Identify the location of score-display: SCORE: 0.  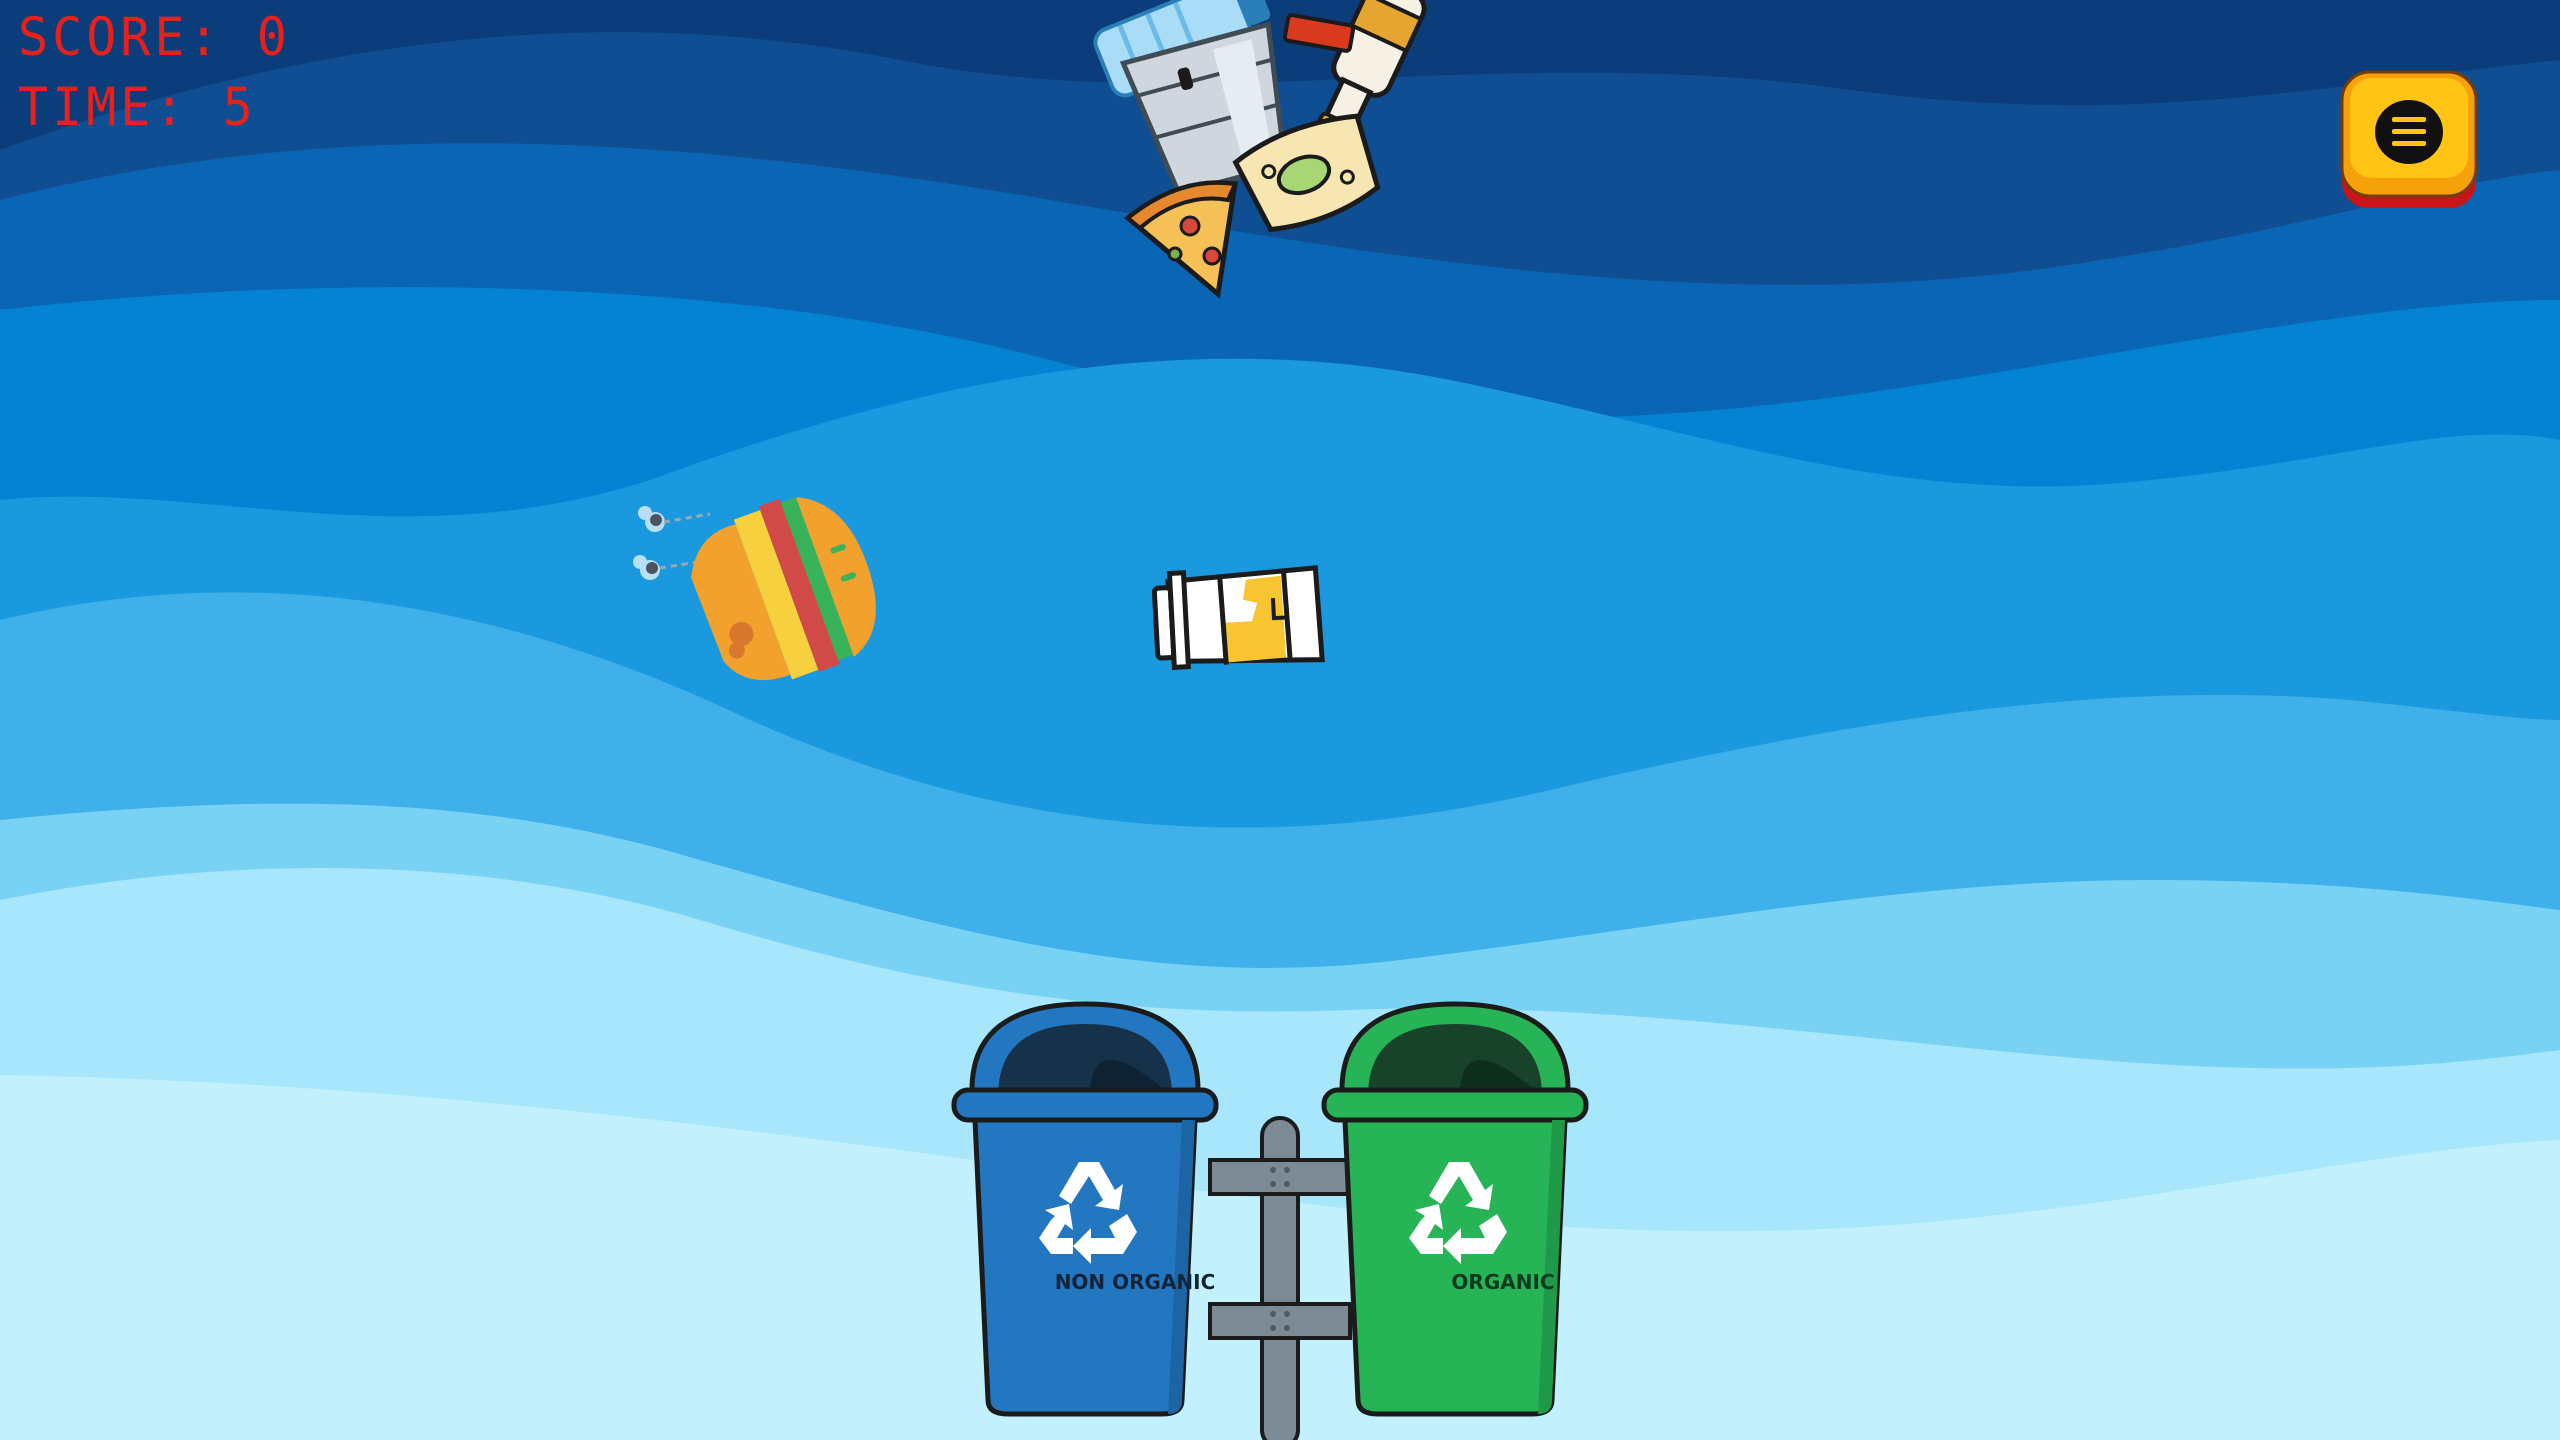
(154, 37).